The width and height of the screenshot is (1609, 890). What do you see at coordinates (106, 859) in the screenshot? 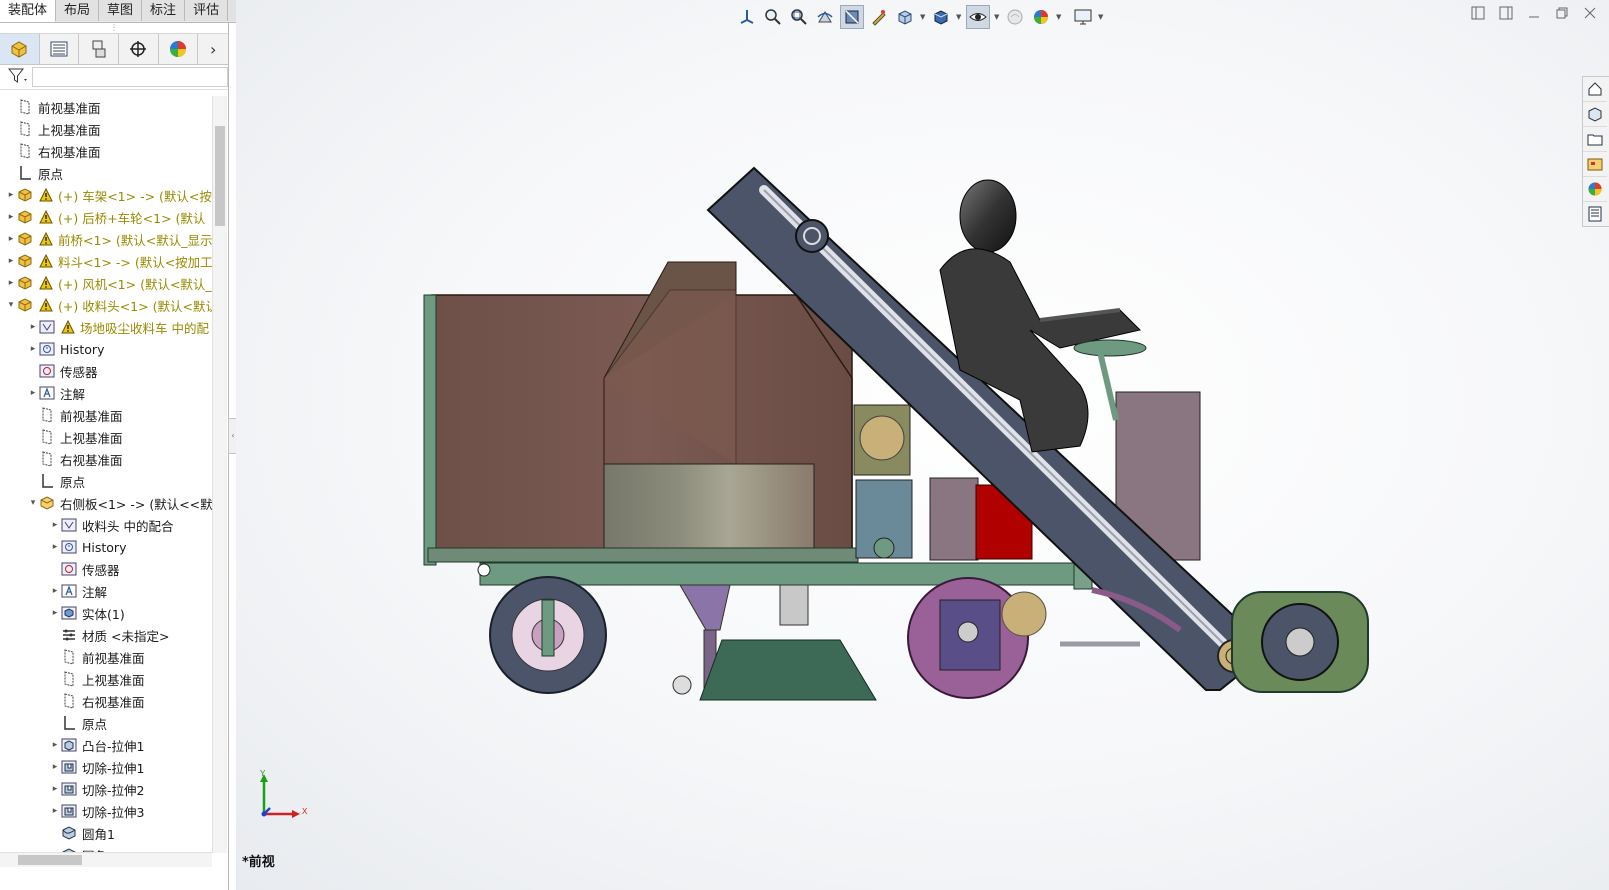
I see `tree-horizontal-scrollbar` at bounding box center [106, 859].